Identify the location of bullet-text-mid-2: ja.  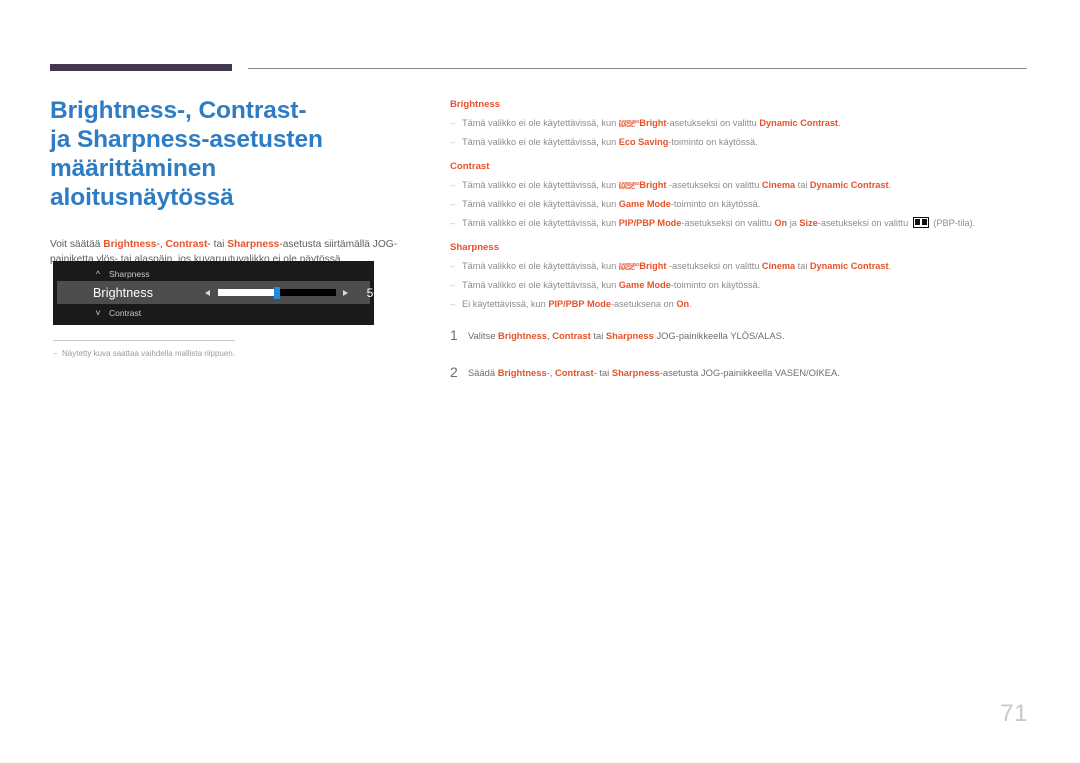
(793, 223).